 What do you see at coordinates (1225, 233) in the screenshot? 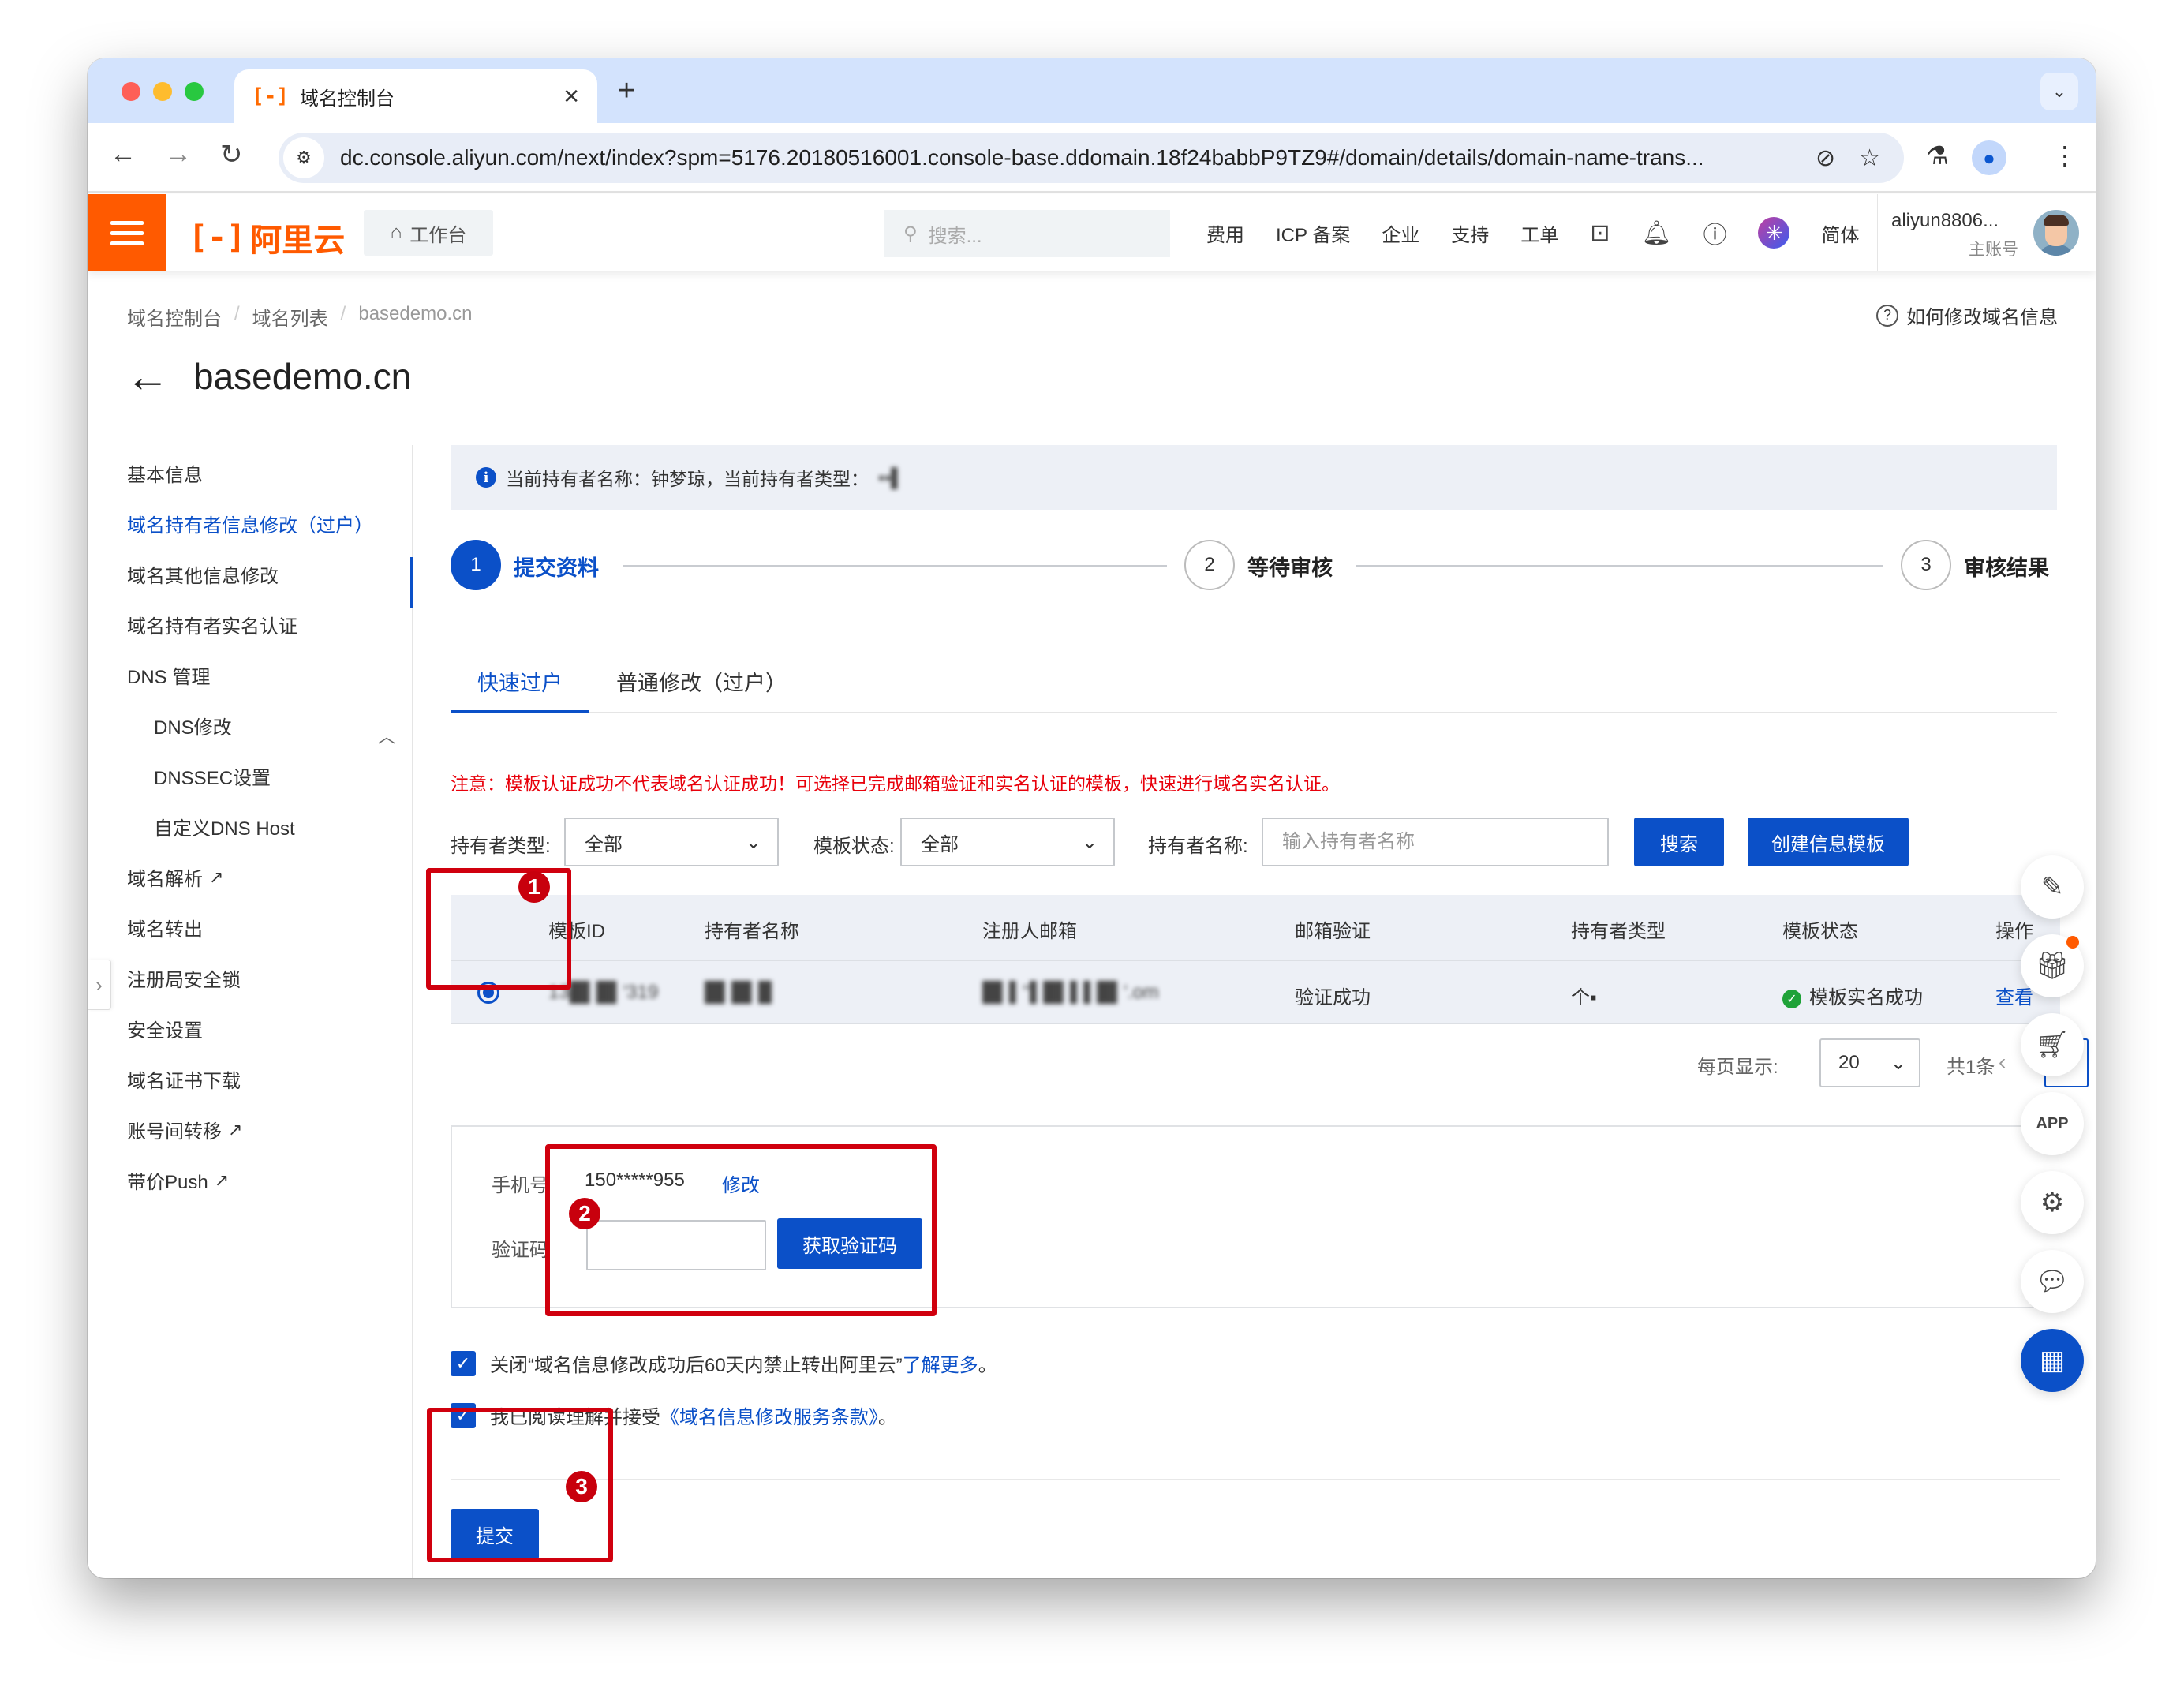
I see `nav-billing: 费用` at bounding box center [1225, 233].